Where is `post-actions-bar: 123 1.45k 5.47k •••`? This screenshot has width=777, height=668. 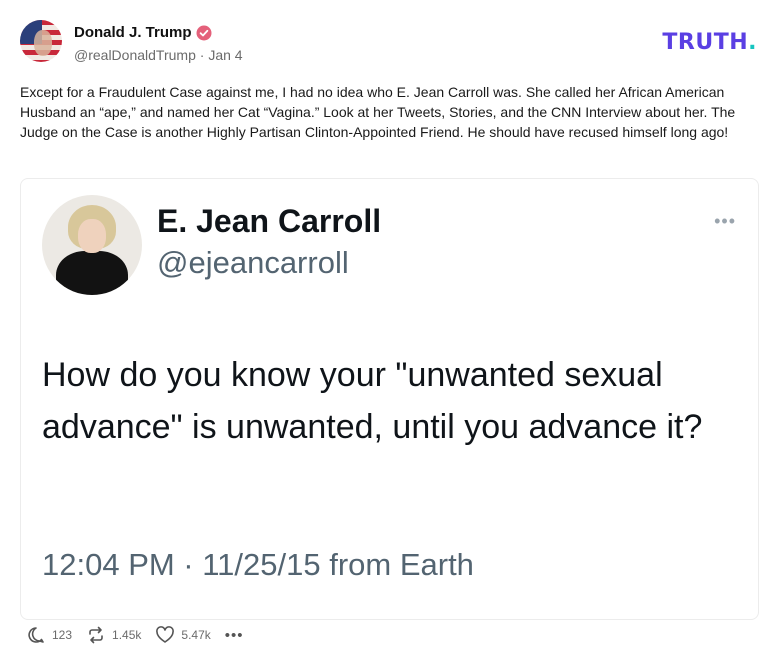
post-actions-bar: 123 1.45k 5.47k ••• is located at coordinates (142, 635).